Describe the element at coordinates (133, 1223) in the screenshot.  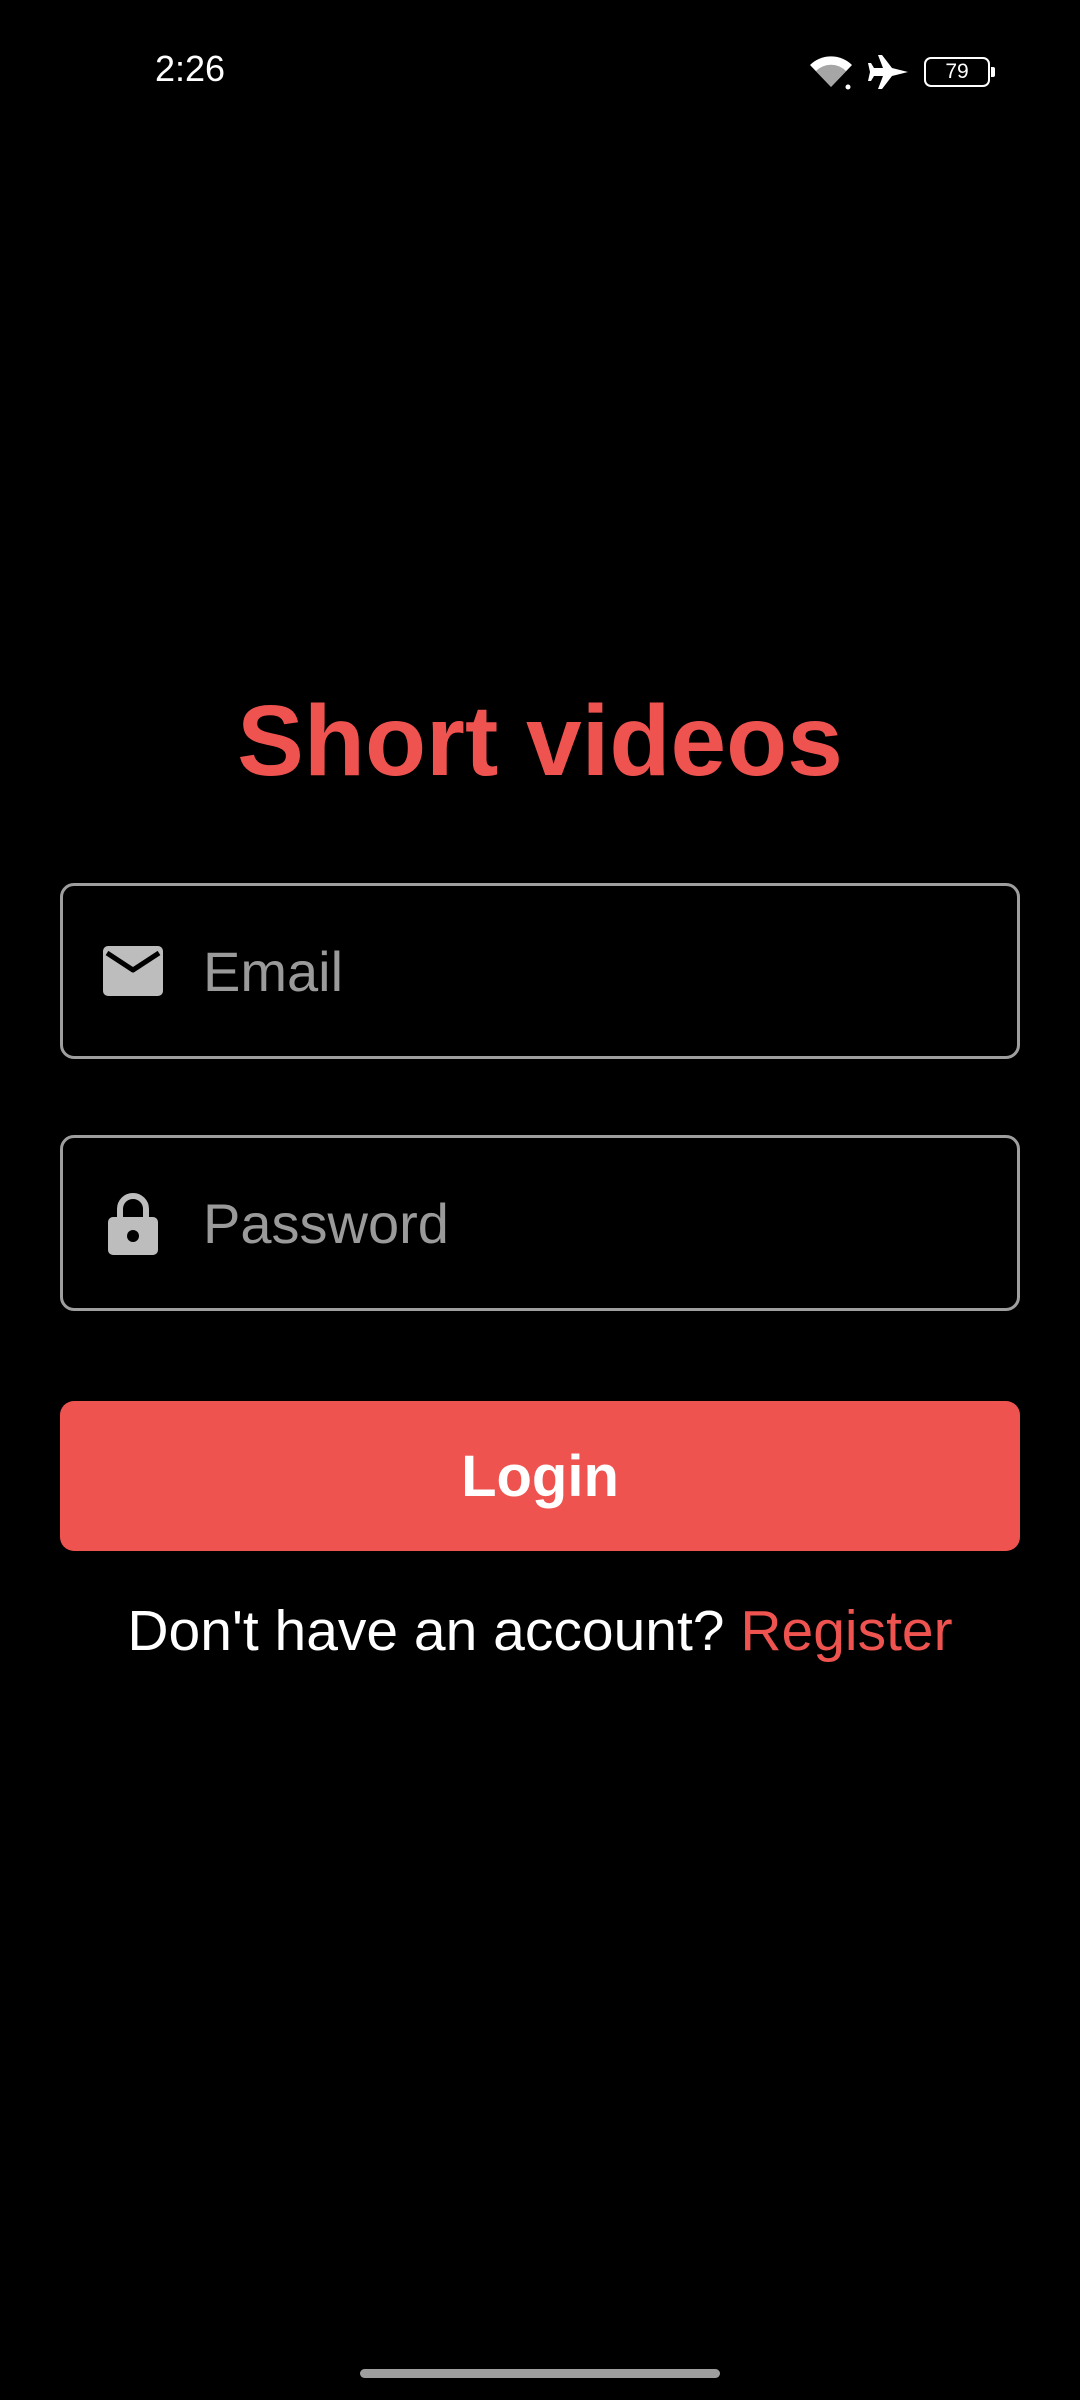
I see `lock-icon` at that location.